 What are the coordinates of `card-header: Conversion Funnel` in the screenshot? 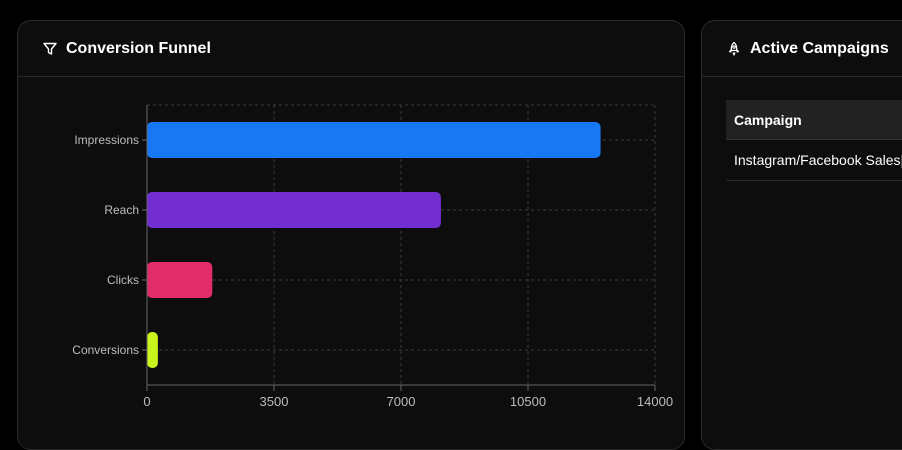 It's located at (351, 49).